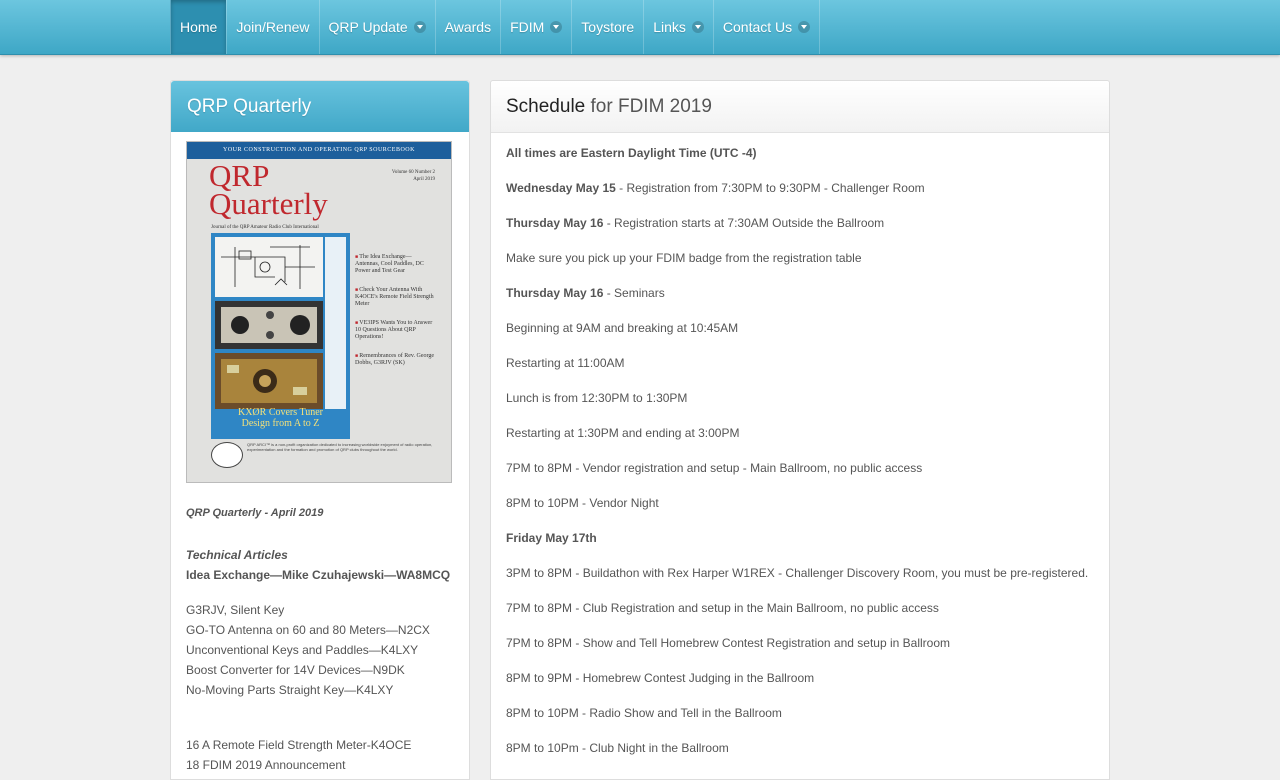 The height and width of the screenshot is (780, 1280). Describe the element at coordinates (546, 106) in the screenshot. I see `page-title-strong: Schedule` at that location.